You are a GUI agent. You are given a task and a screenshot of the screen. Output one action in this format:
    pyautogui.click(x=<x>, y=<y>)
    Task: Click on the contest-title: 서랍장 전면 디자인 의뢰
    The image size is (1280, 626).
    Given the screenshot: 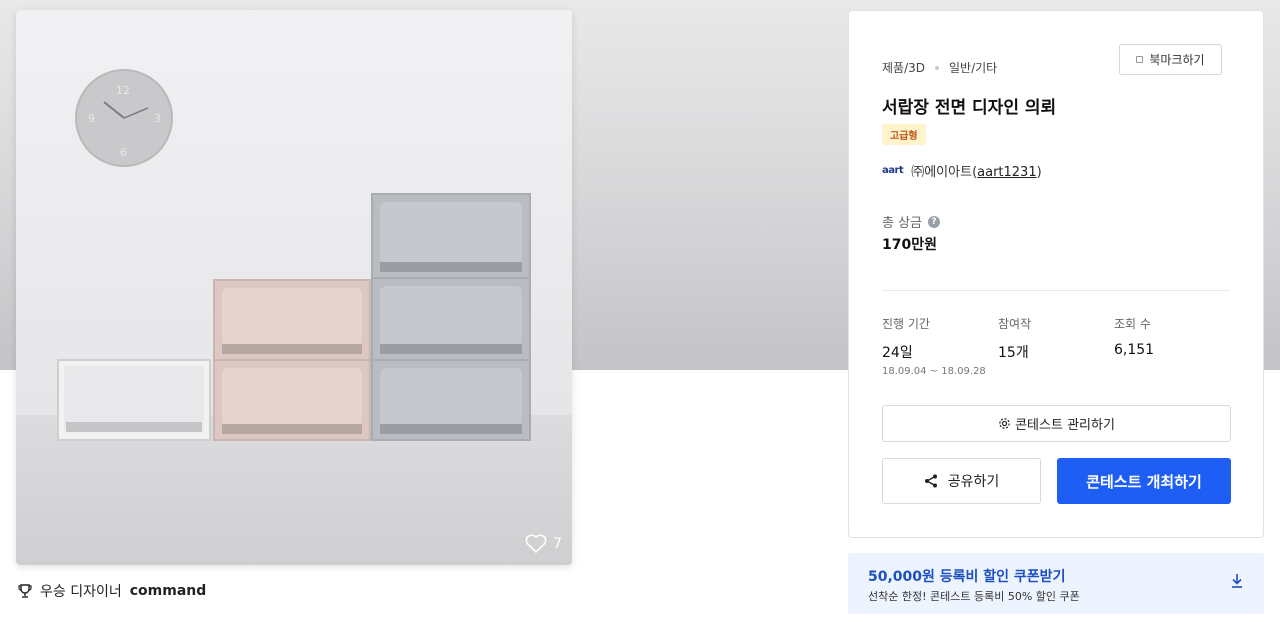 What is the action you would take?
    pyautogui.click(x=969, y=108)
    